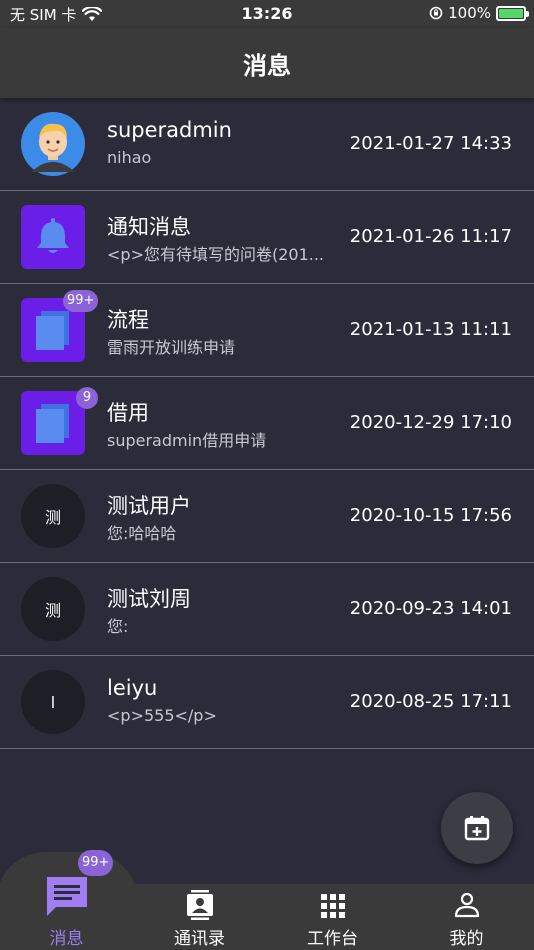  I want to click on message-preview: nihao, so click(129, 157).